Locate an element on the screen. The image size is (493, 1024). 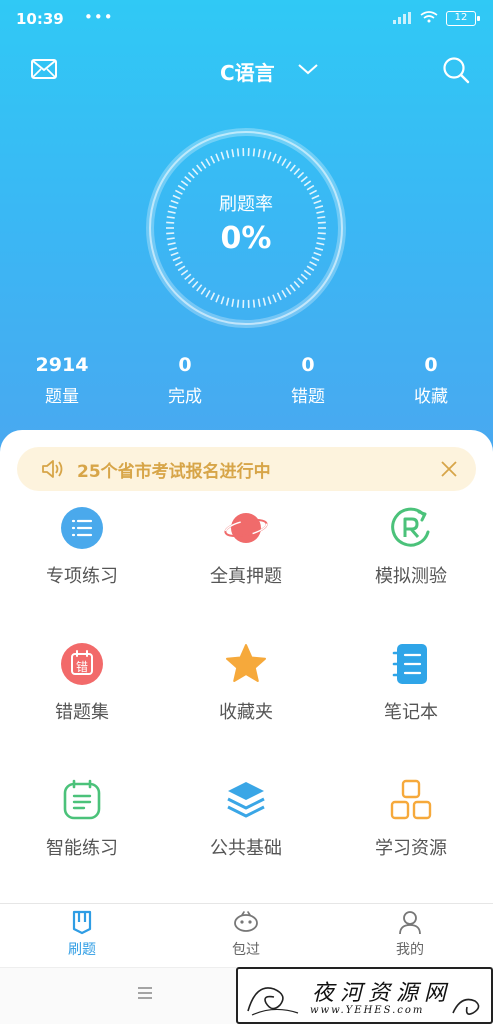
book-icon is located at coordinates (82, 922).